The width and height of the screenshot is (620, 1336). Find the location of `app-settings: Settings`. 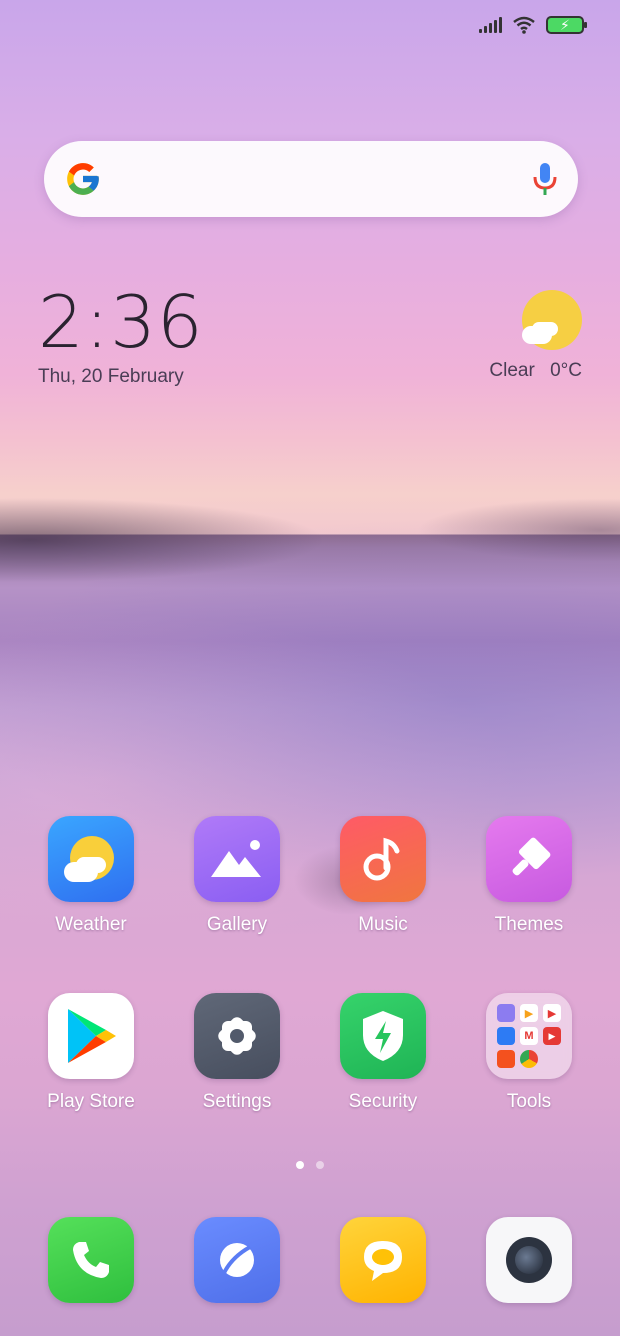

app-settings: Settings is located at coordinates (237, 1053).